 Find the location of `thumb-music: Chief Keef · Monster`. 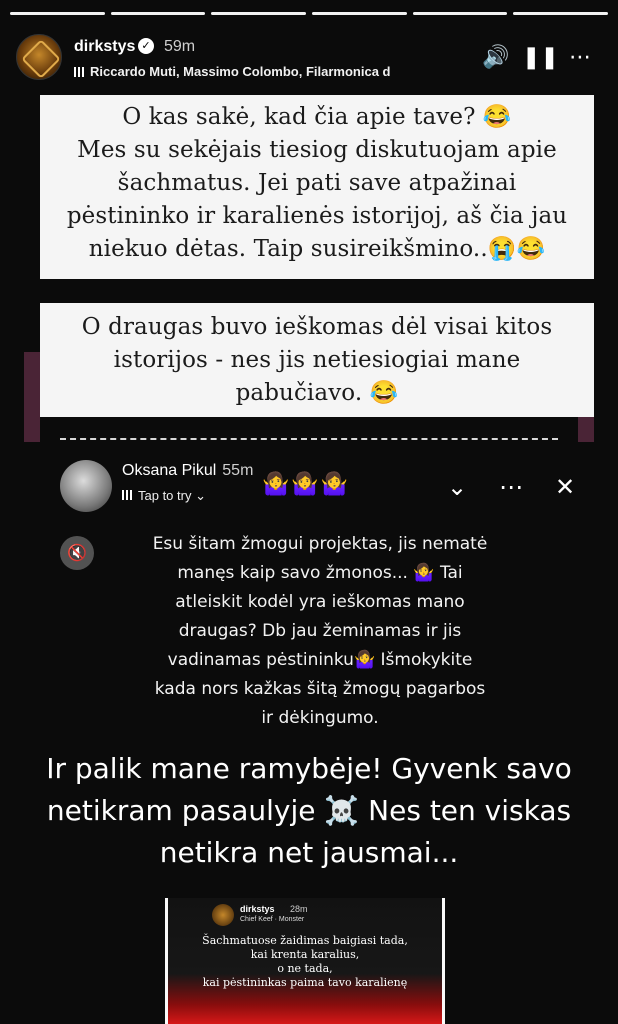

thumb-music: Chief Keef · Monster is located at coordinates (272, 919).